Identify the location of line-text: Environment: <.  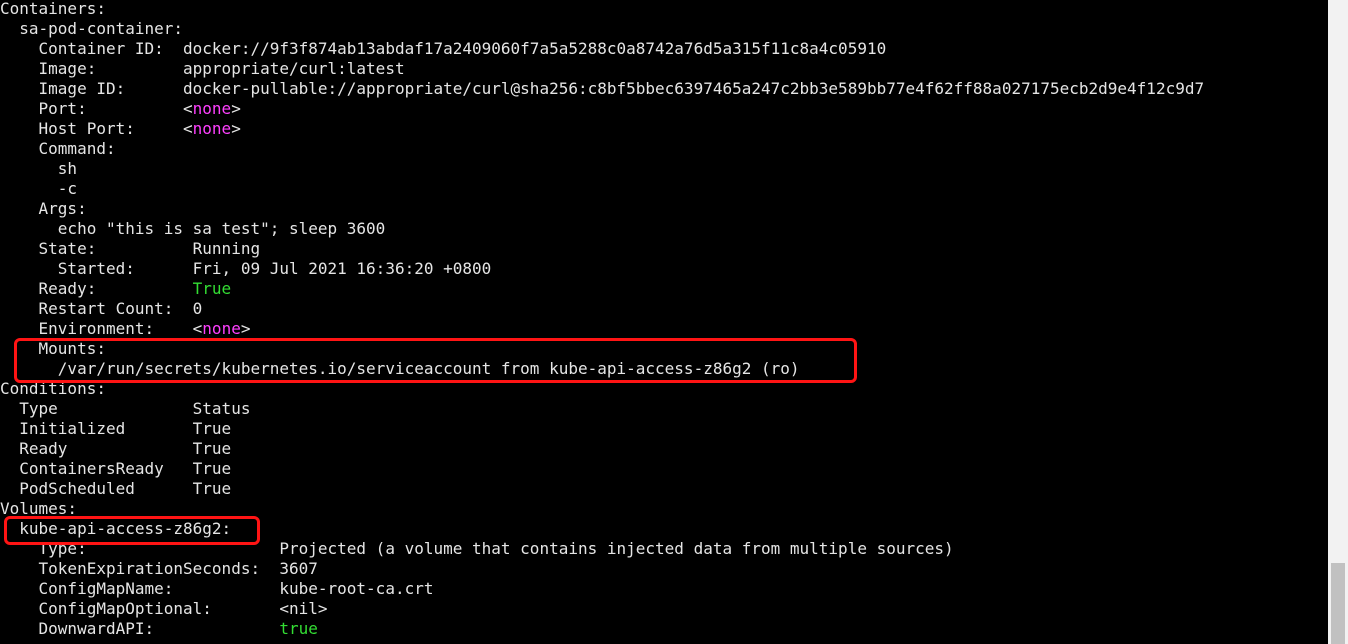
(101, 328).